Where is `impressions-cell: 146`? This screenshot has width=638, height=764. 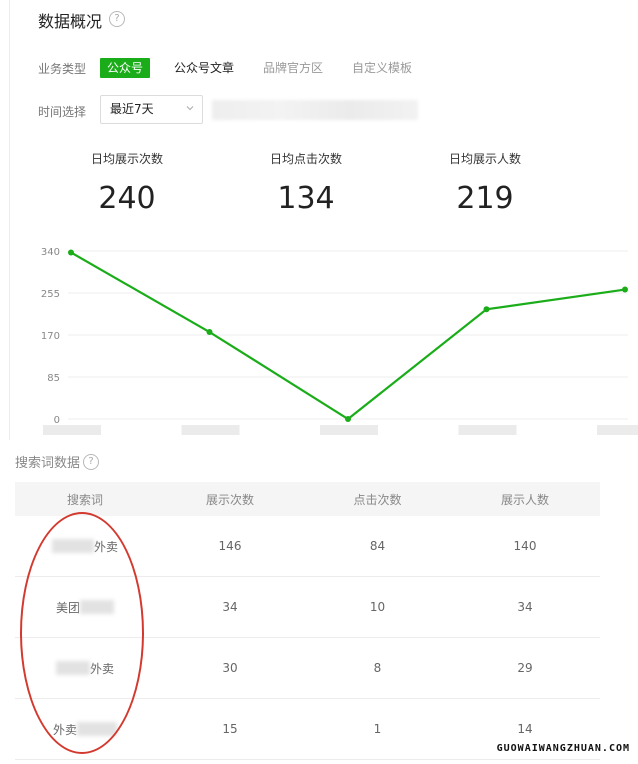 impressions-cell: 146 is located at coordinates (230, 546).